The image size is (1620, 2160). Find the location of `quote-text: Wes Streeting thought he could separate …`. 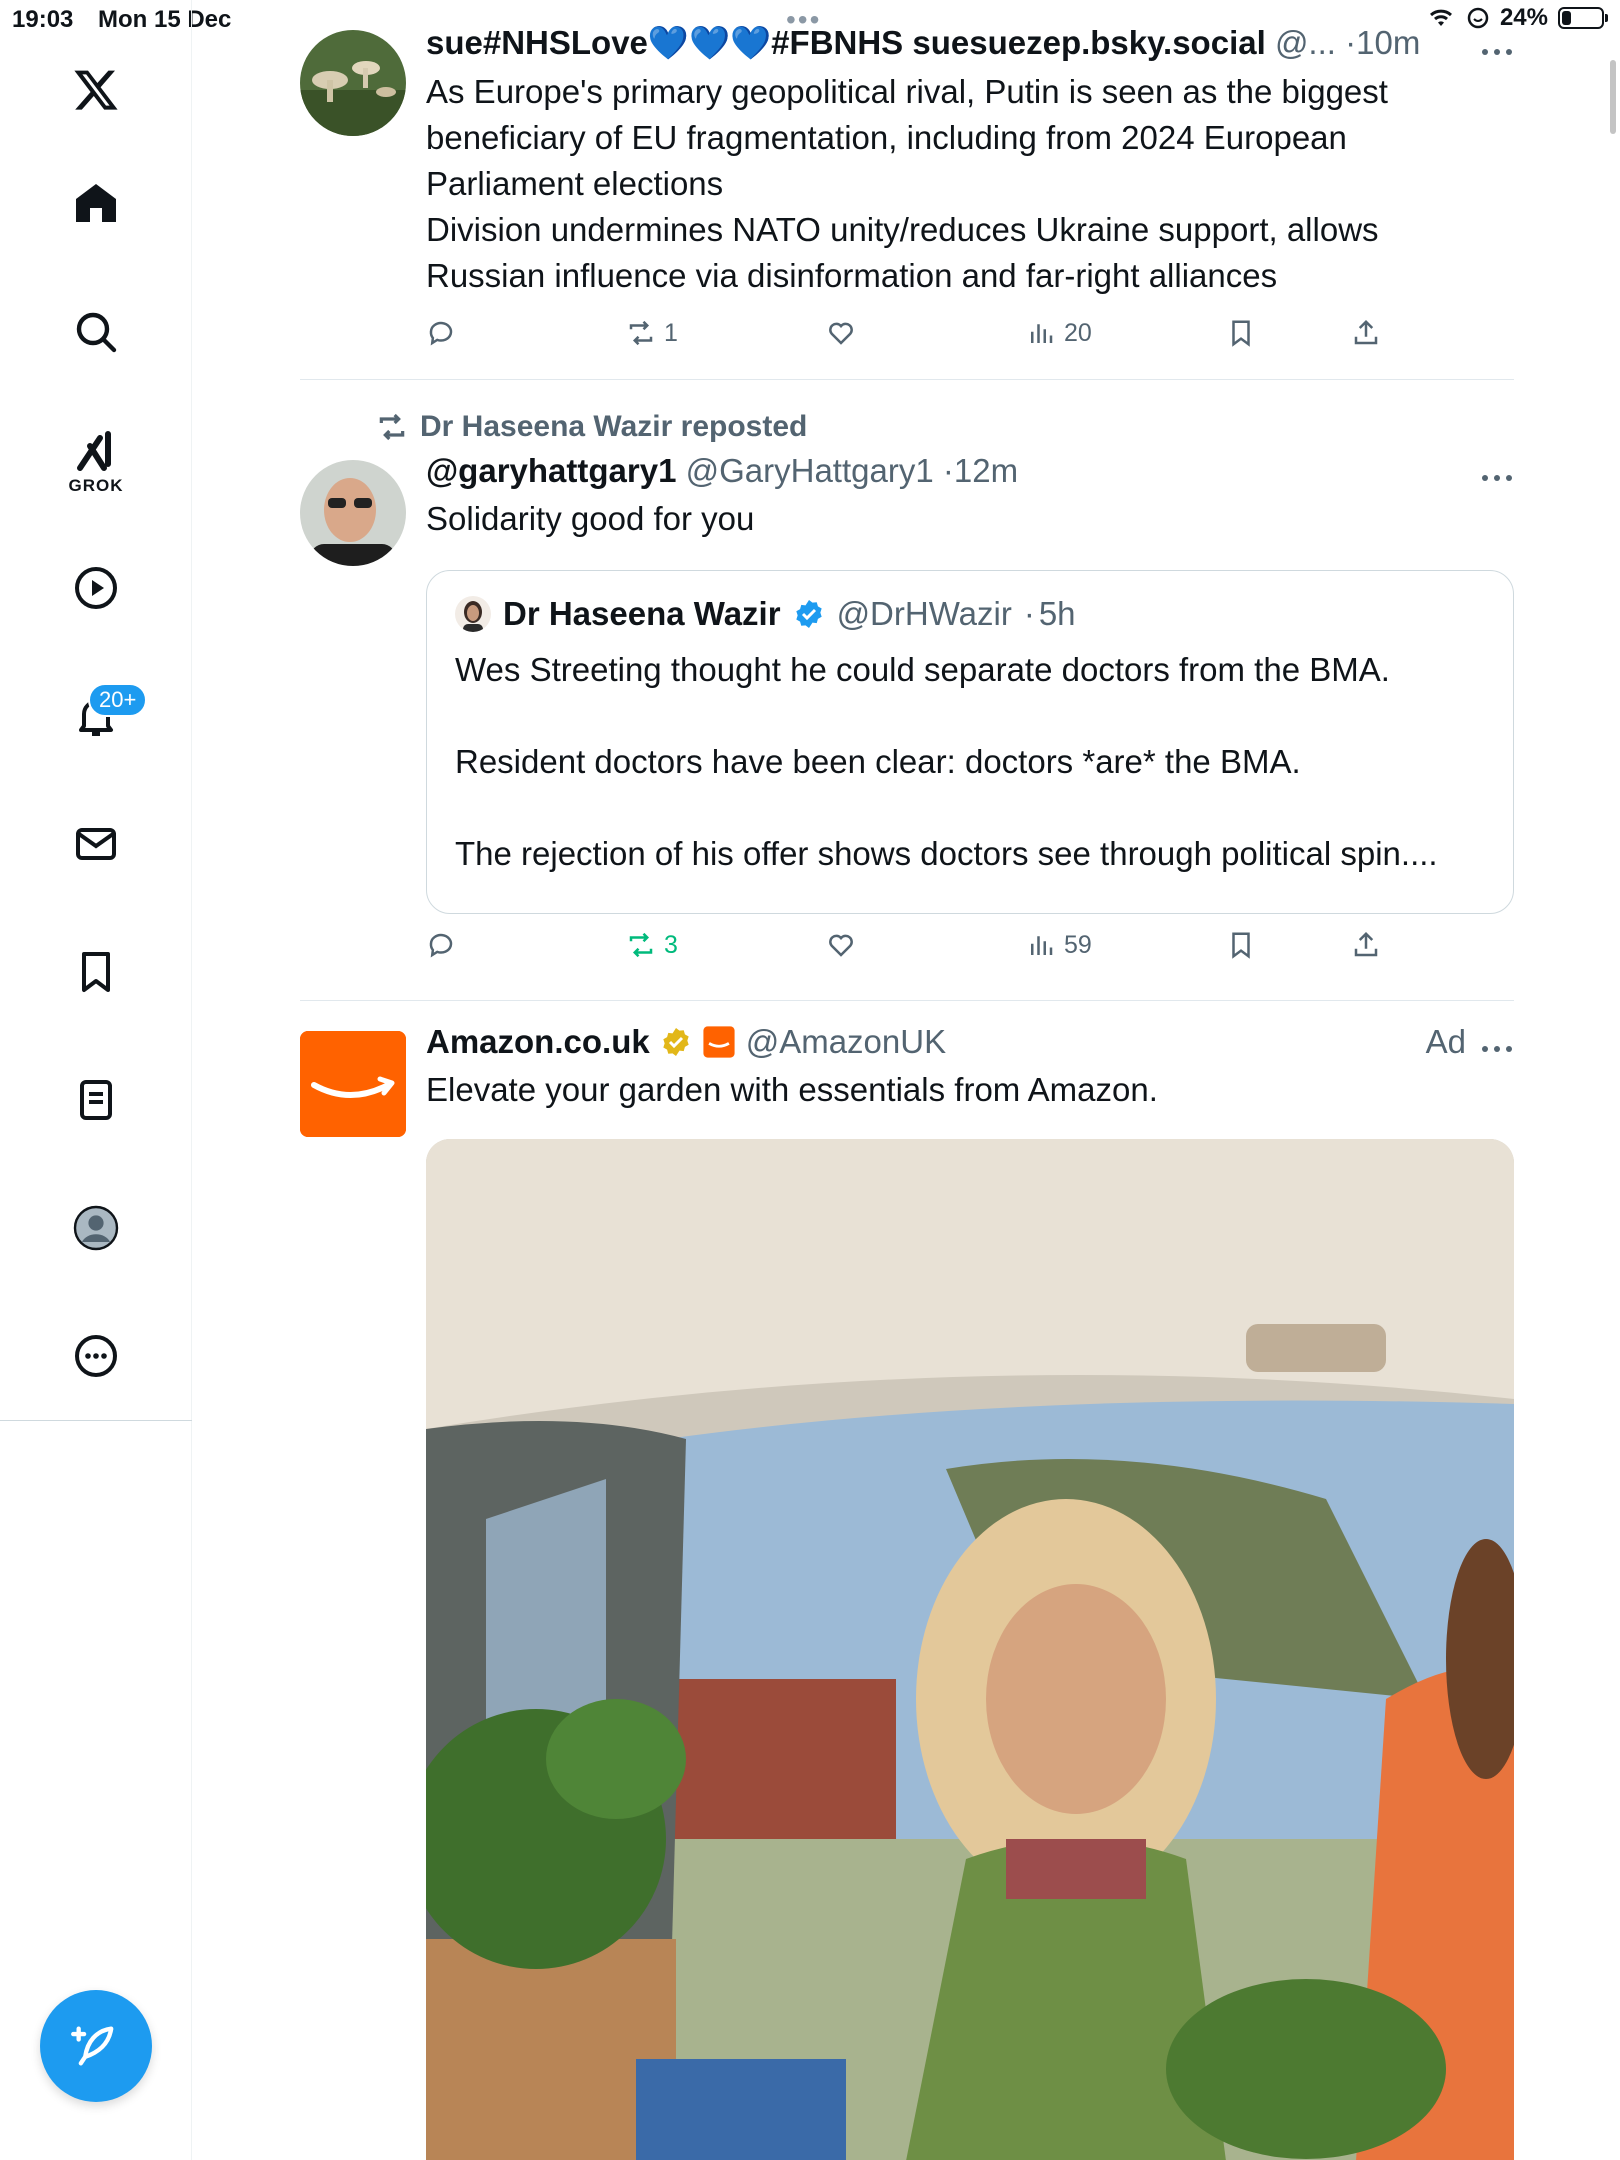

quote-text: Wes Streeting thought he could separate … is located at coordinates (970, 762).